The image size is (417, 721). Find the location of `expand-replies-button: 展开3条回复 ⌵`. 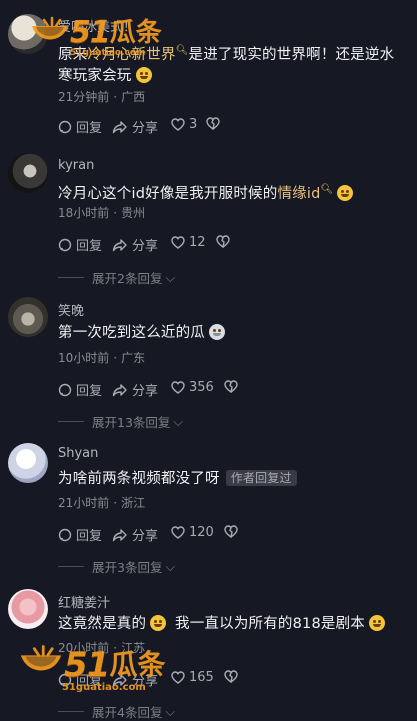

expand-replies-button: 展开3条回复 ⌵ is located at coordinates (116, 566).